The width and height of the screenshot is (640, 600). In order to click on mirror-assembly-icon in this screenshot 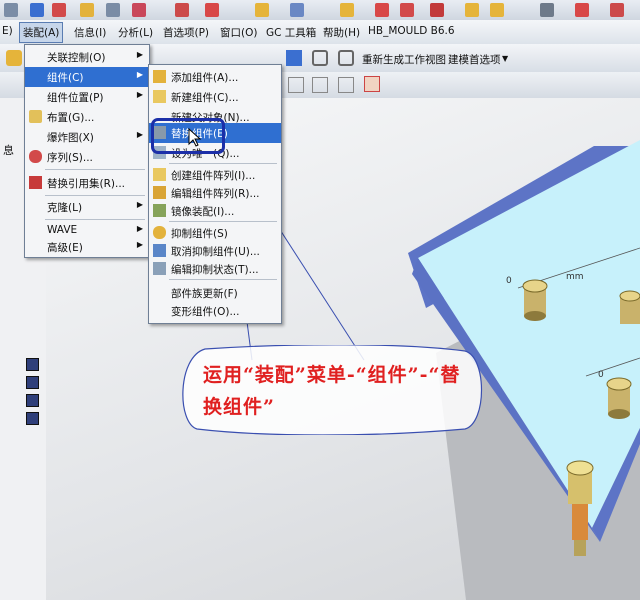, I will do `click(159, 210)`.